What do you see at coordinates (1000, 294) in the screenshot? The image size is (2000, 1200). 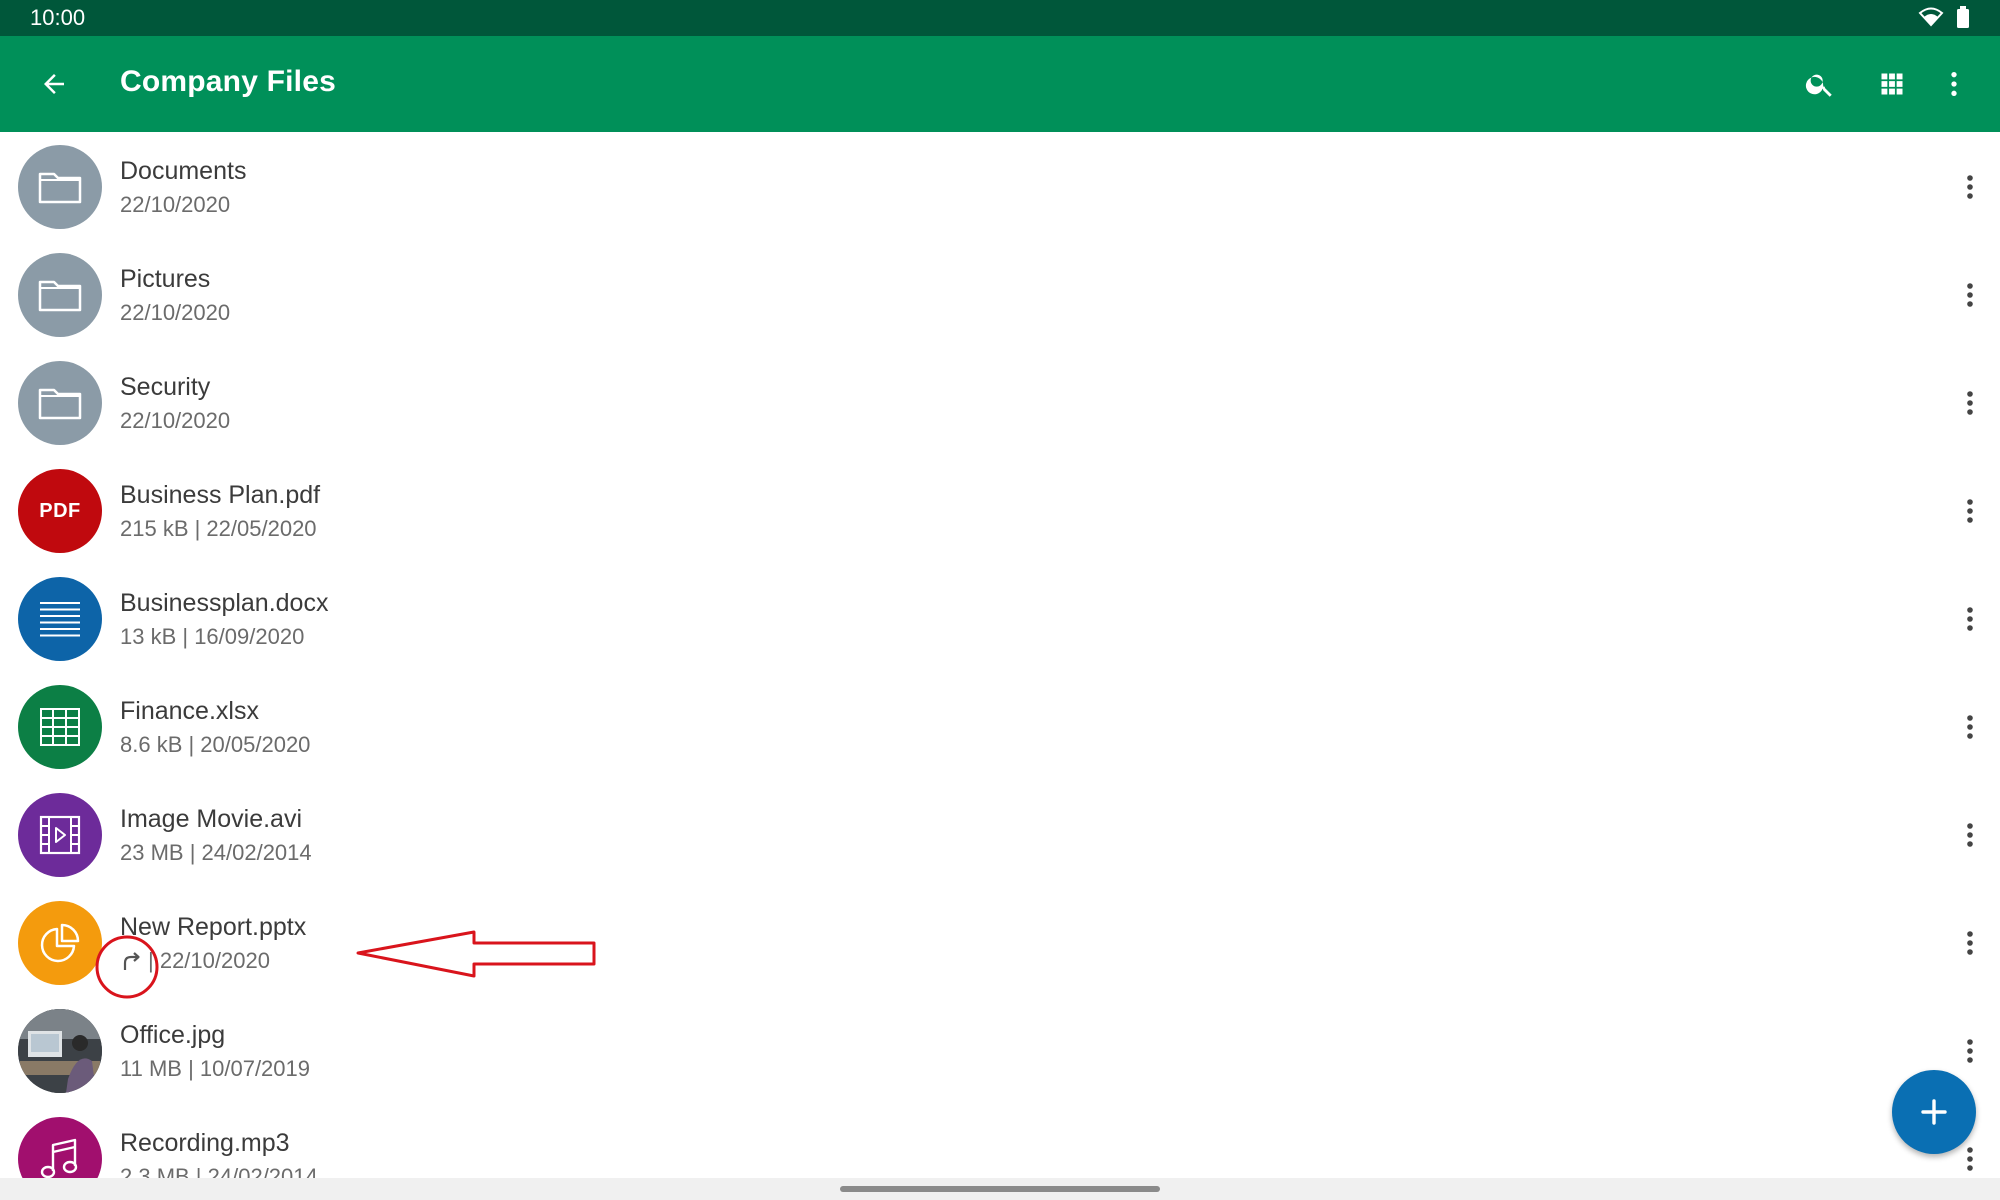 I see `list-item: Pictures 22/10/2020` at bounding box center [1000, 294].